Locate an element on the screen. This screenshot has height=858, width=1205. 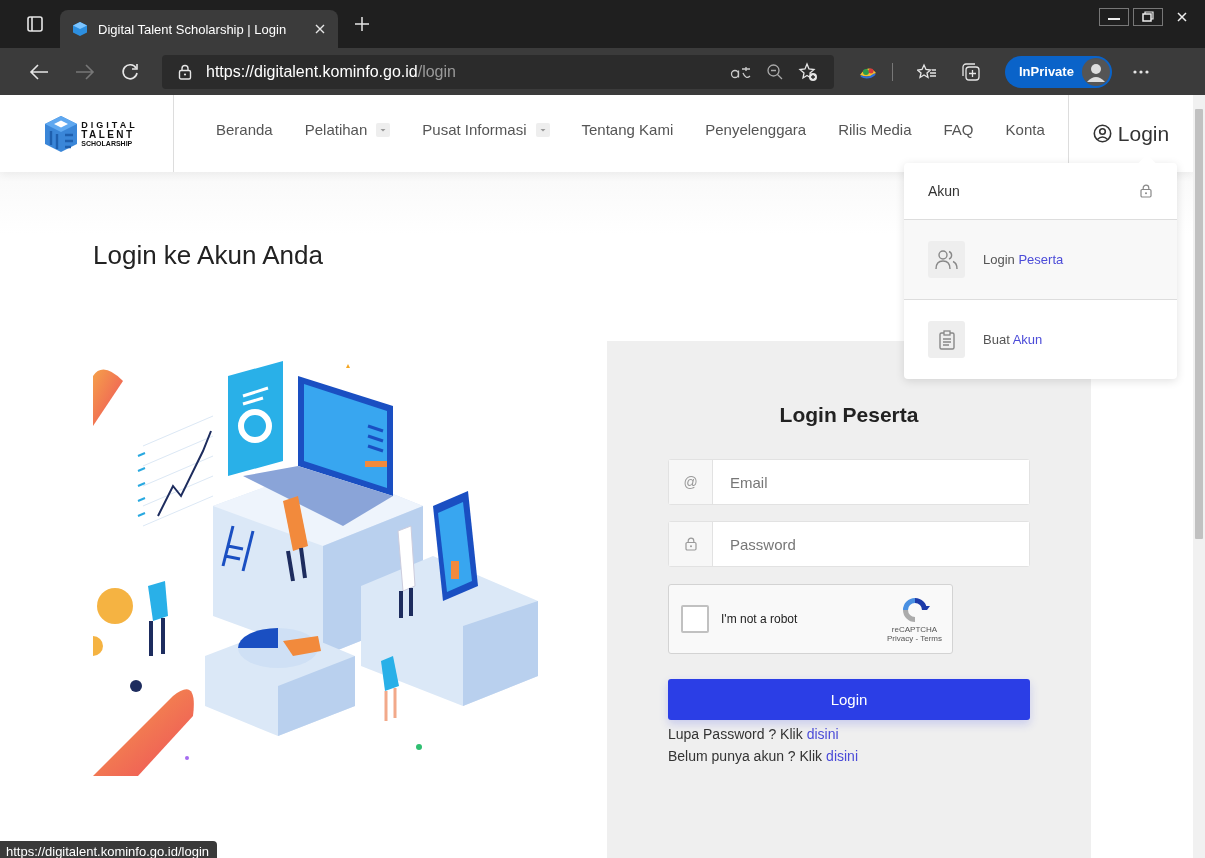
tab-actions-icon is located at coordinates (35, 24).